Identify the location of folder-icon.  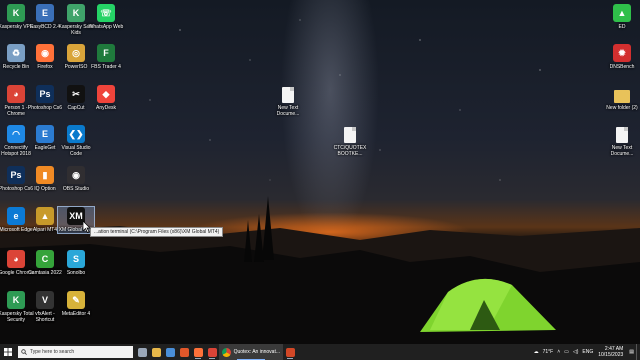
(622, 96).